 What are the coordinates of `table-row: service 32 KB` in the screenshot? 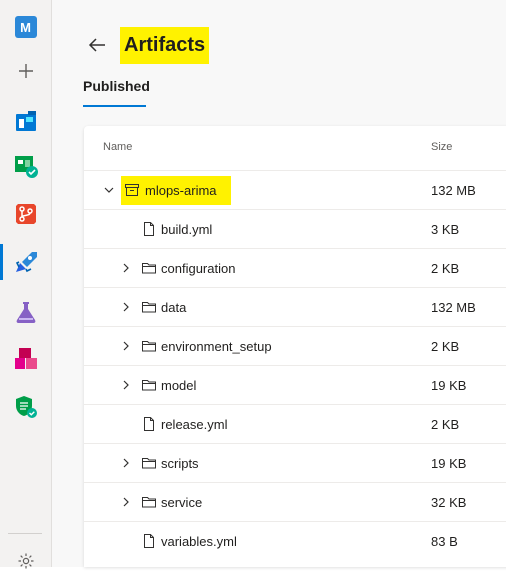 It's located at (295, 502).